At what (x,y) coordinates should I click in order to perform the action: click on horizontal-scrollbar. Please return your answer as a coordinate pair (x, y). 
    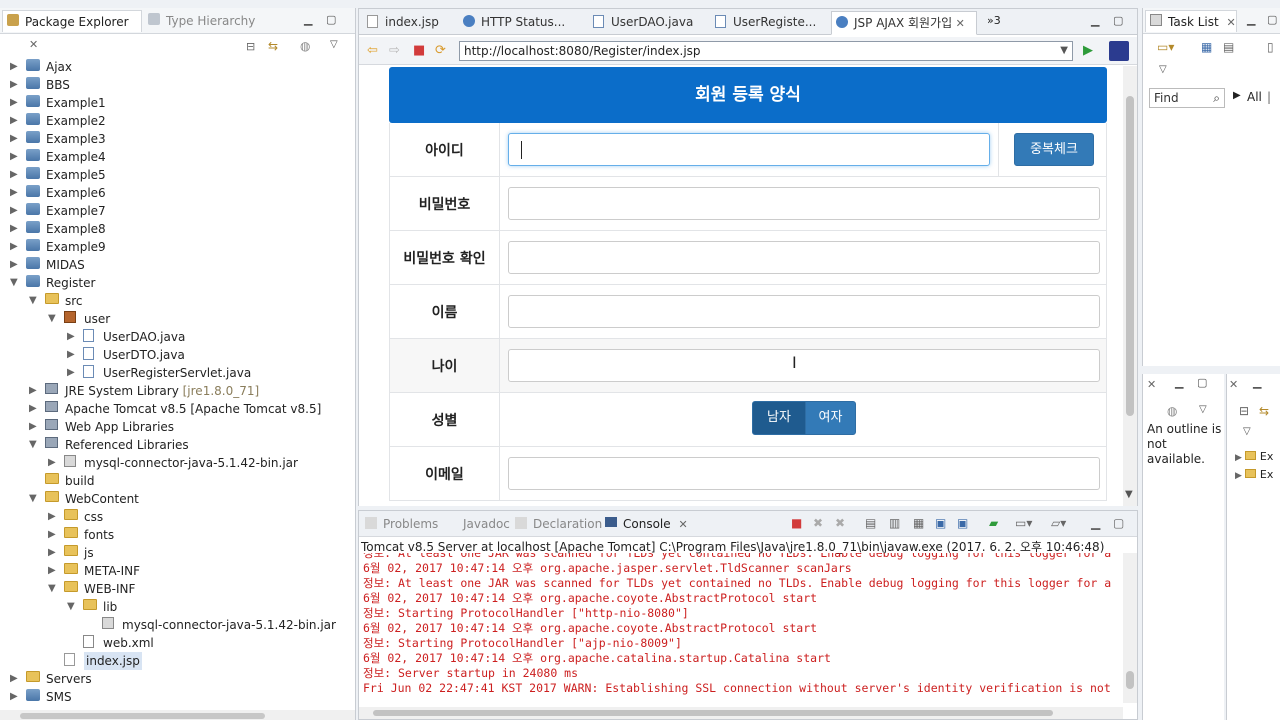
    Looking at the image, I should click on (177, 715).